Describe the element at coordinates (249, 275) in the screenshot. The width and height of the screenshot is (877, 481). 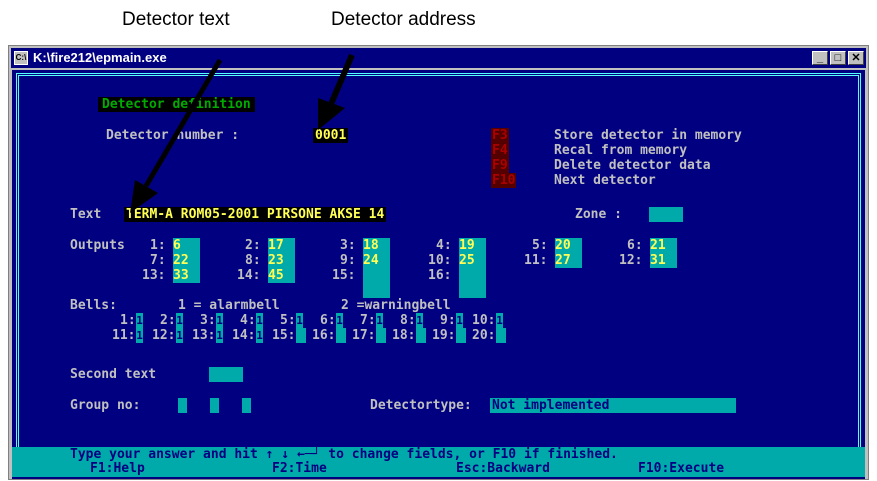
I see `output-14-label: 14:` at that location.